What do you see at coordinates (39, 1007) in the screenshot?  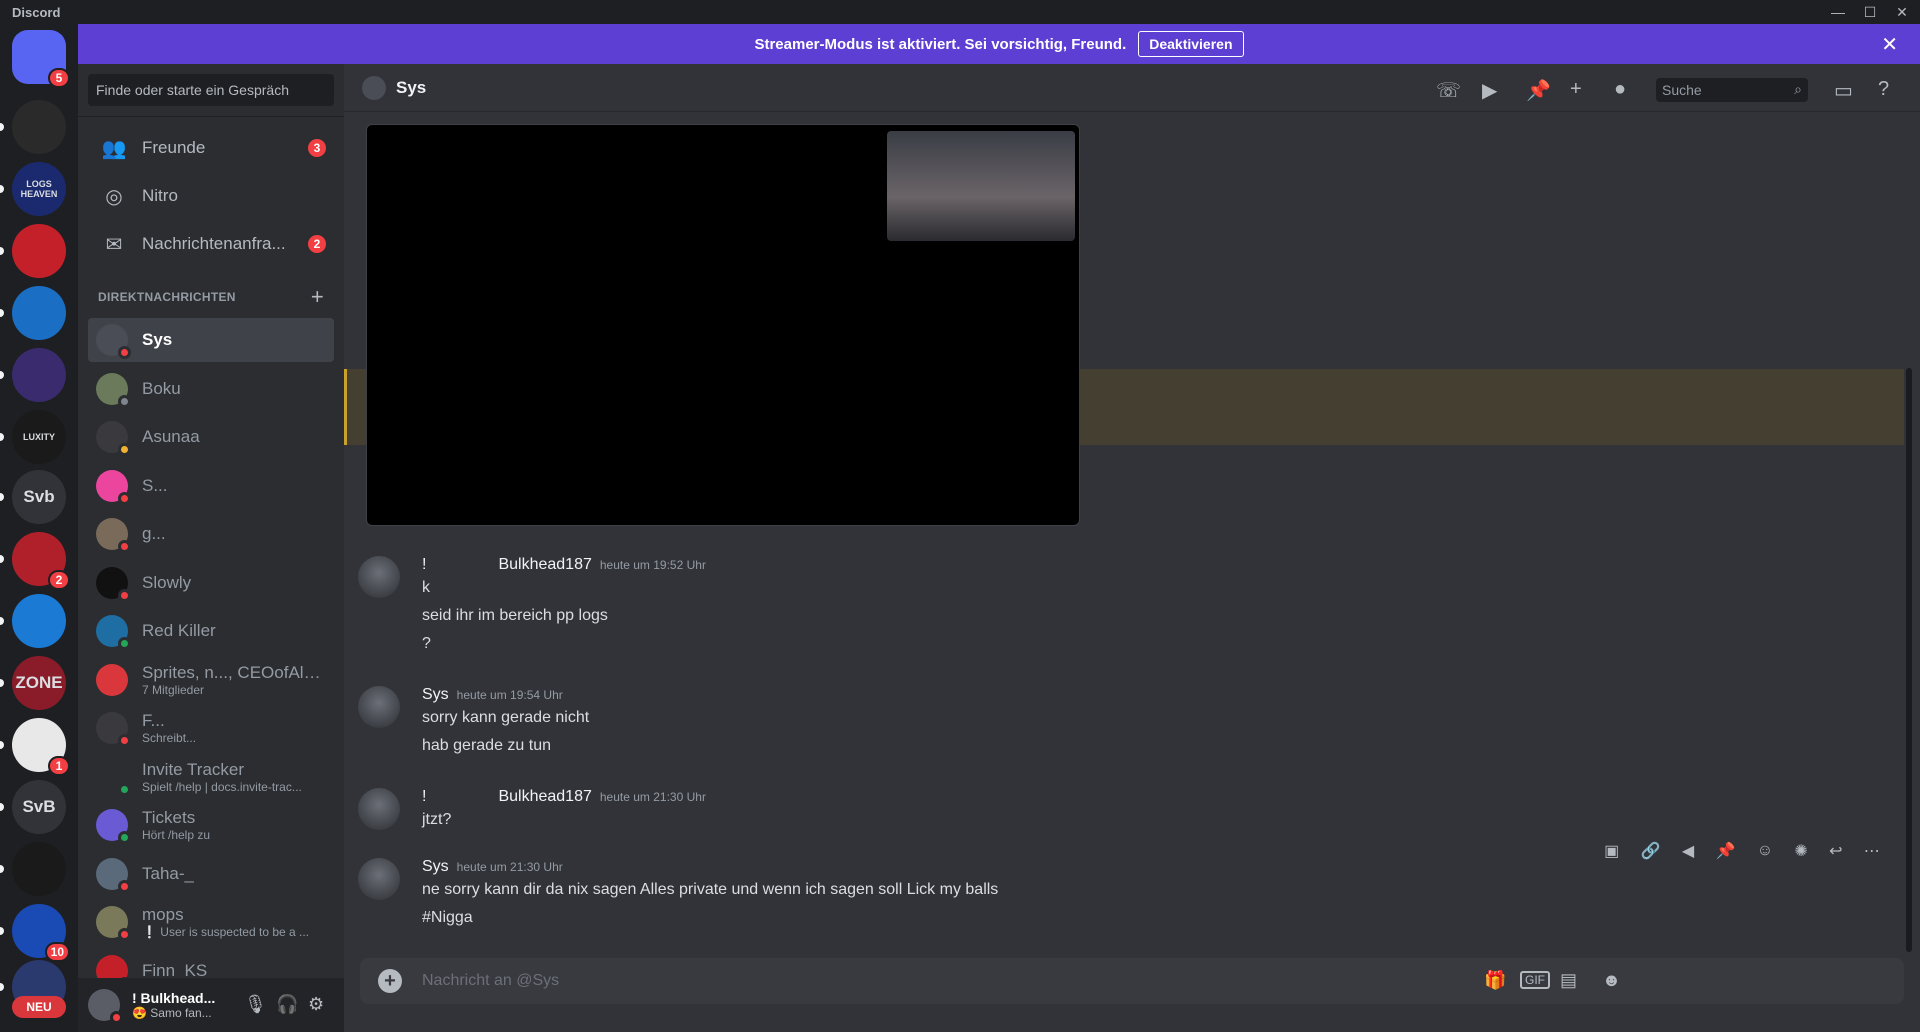 I see `new-label: NEU` at bounding box center [39, 1007].